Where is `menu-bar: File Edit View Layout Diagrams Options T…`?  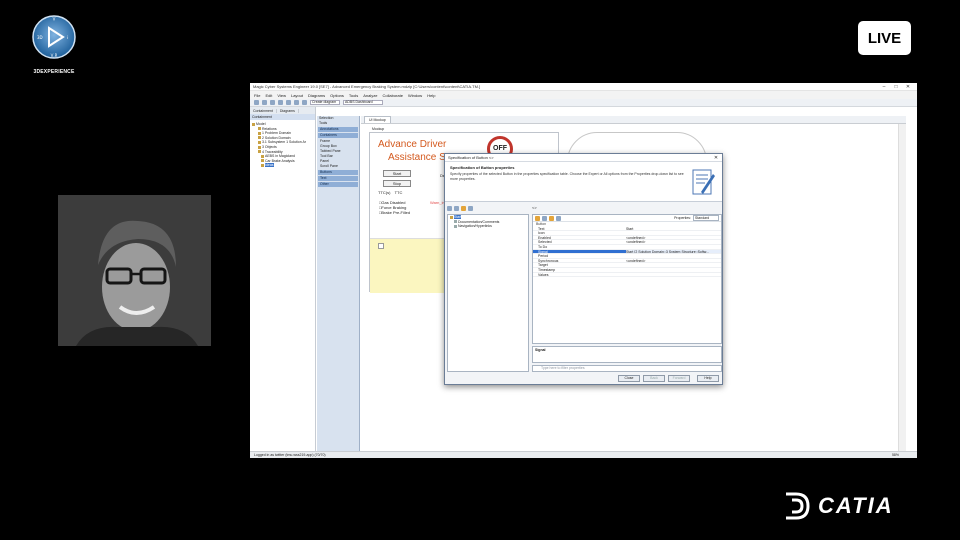
menu-bar: File Edit View Layout Diagrams Options T… is located at coordinates (583, 95).